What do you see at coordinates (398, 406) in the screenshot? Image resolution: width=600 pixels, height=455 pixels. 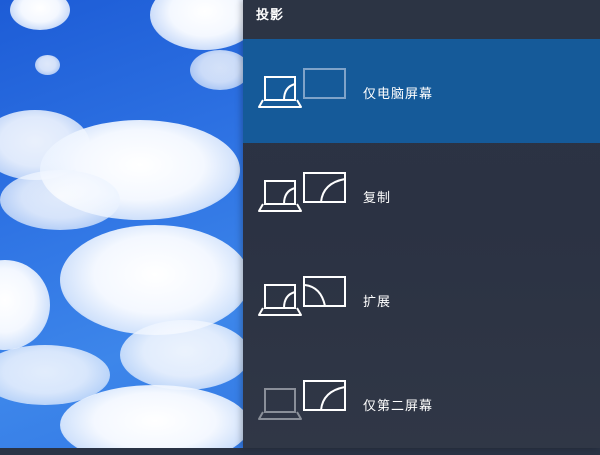 I see `option-label: 仅第二屏幕` at bounding box center [398, 406].